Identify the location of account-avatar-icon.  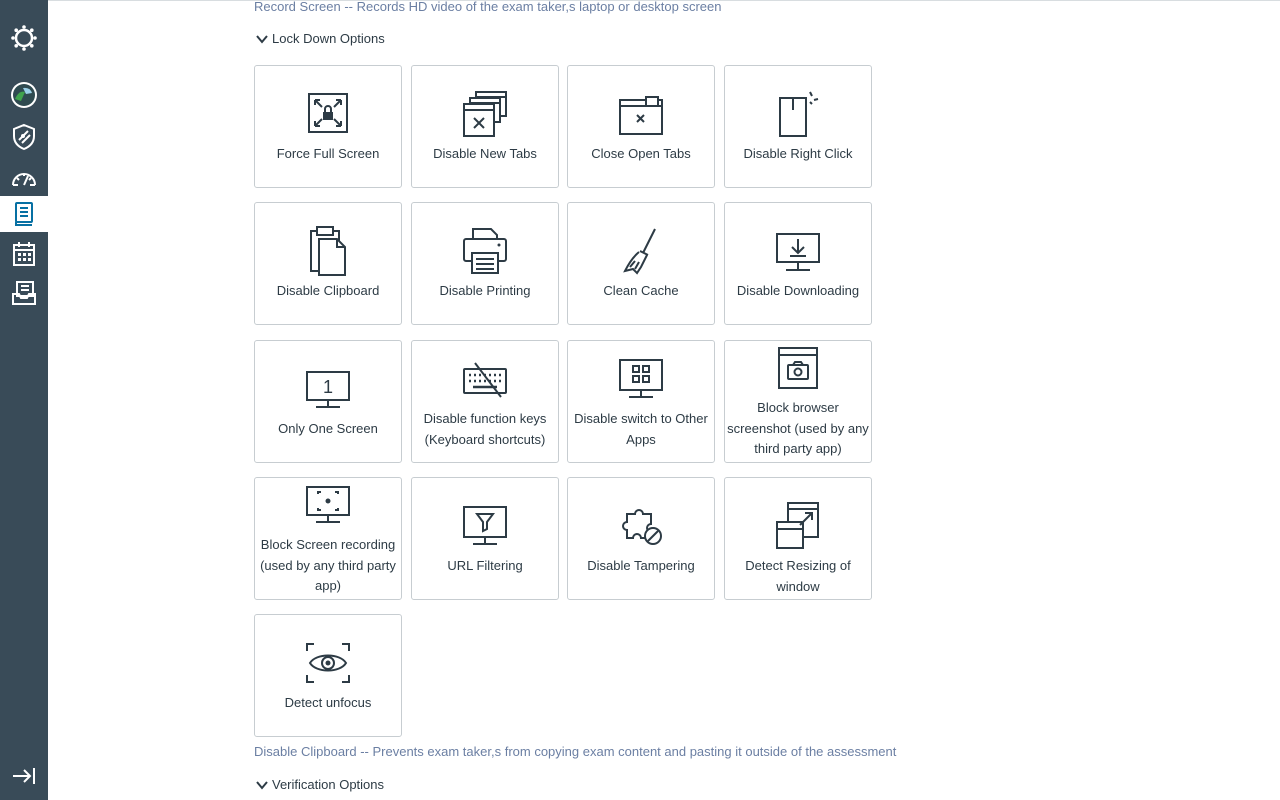
(24, 95).